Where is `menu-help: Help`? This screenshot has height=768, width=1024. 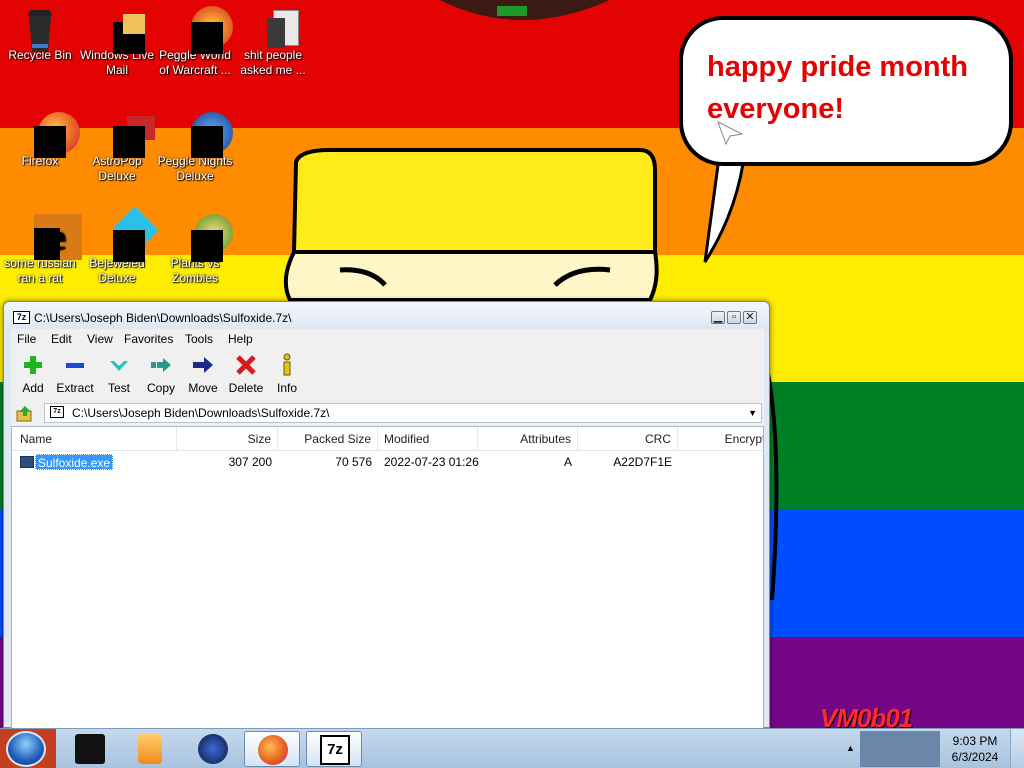
menu-help: Help is located at coordinates (240, 339).